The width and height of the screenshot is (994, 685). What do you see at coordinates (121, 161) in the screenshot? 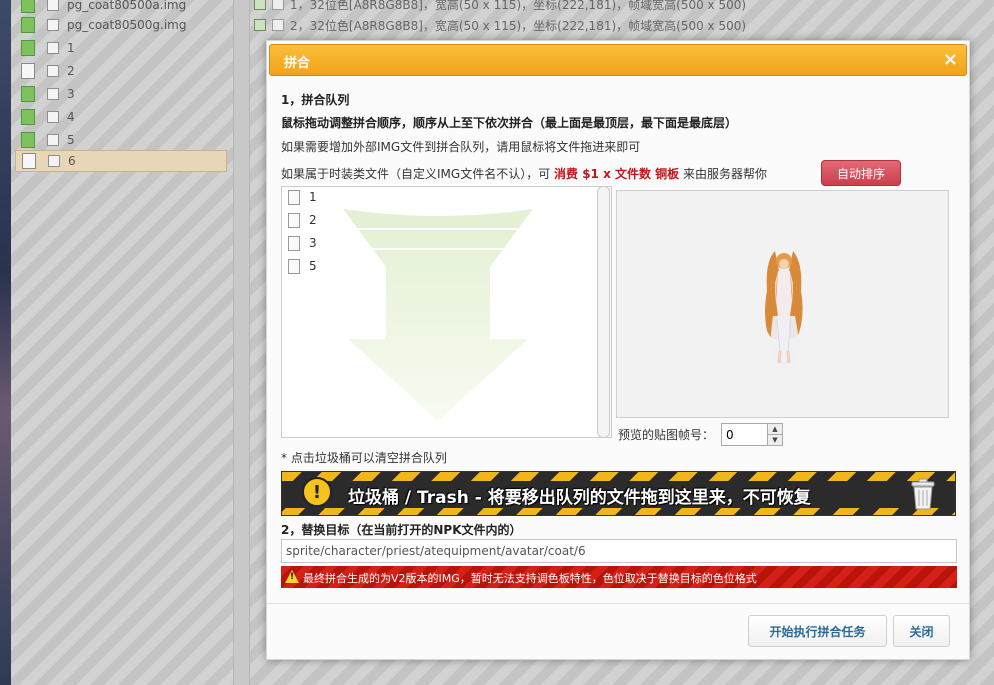
I see `file-list-item-selected: 6` at bounding box center [121, 161].